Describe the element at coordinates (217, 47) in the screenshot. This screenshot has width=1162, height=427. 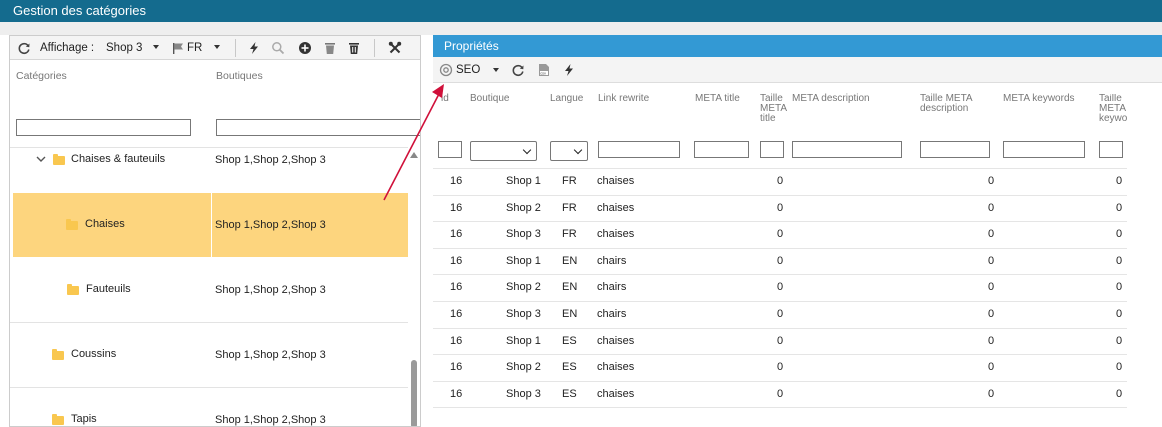
I see `language-select-chevron-icon` at that location.